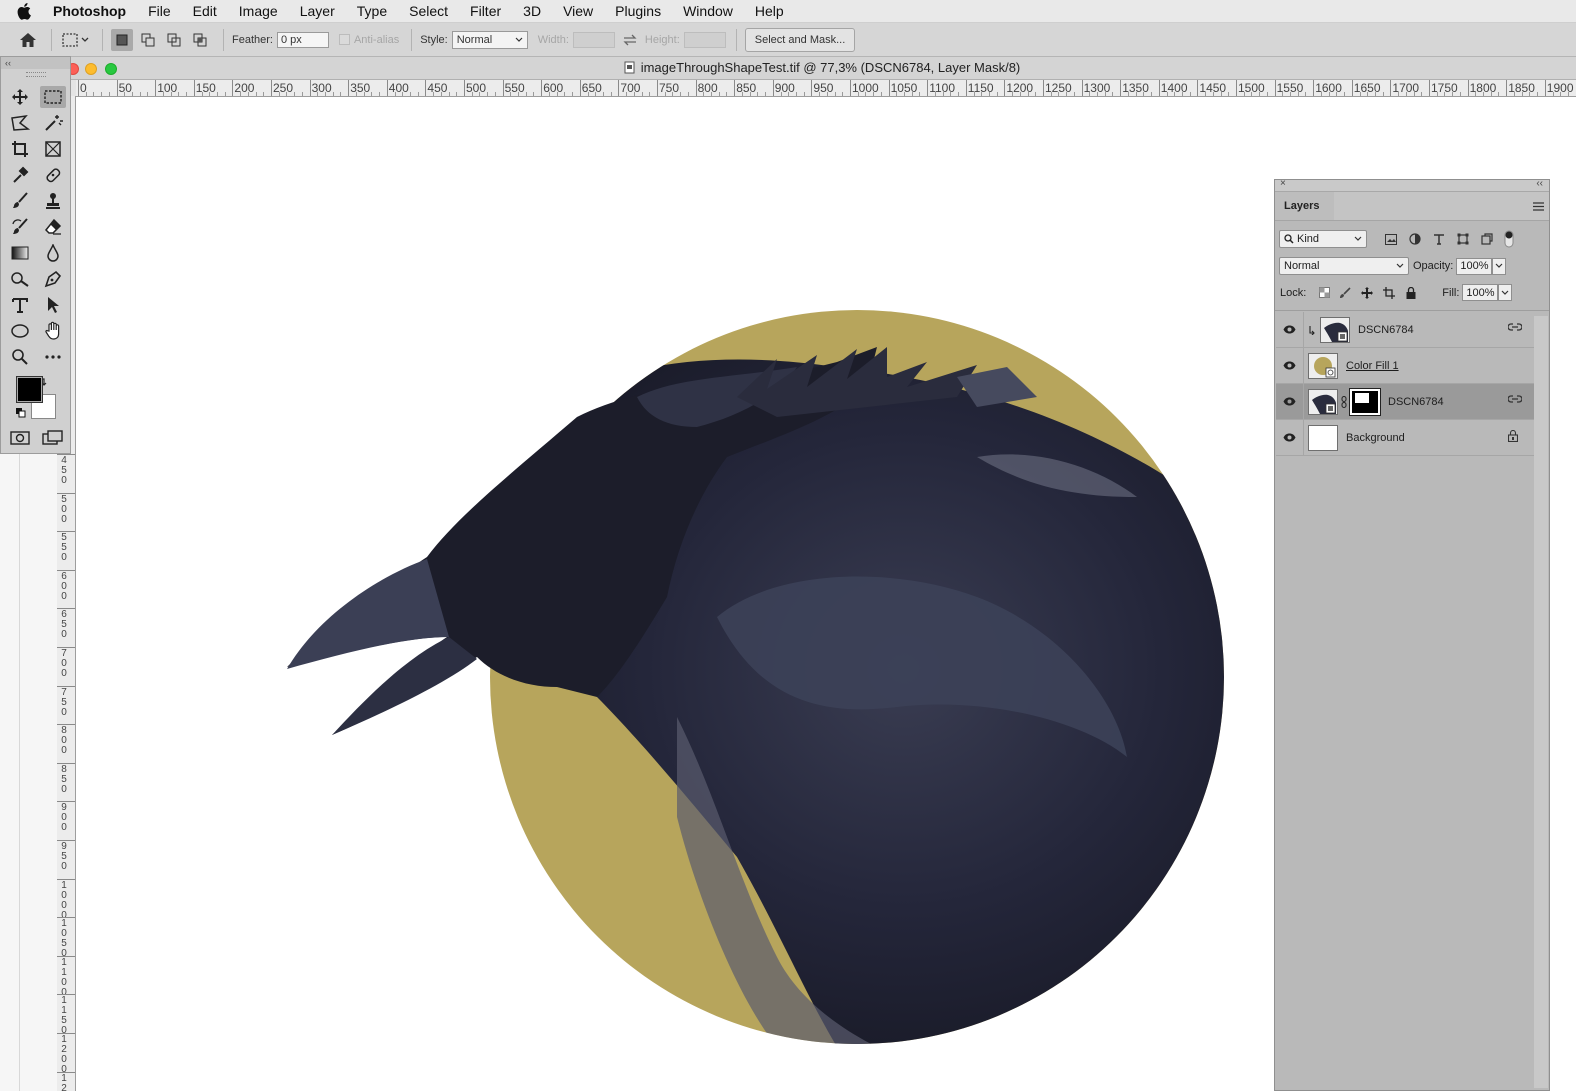 Image resolution: width=1576 pixels, height=1091 pixels. What do you see at coordinates (1367, 292) in the screenshot?
I see `lock-position-icon` at bounding box center [1367, 292].